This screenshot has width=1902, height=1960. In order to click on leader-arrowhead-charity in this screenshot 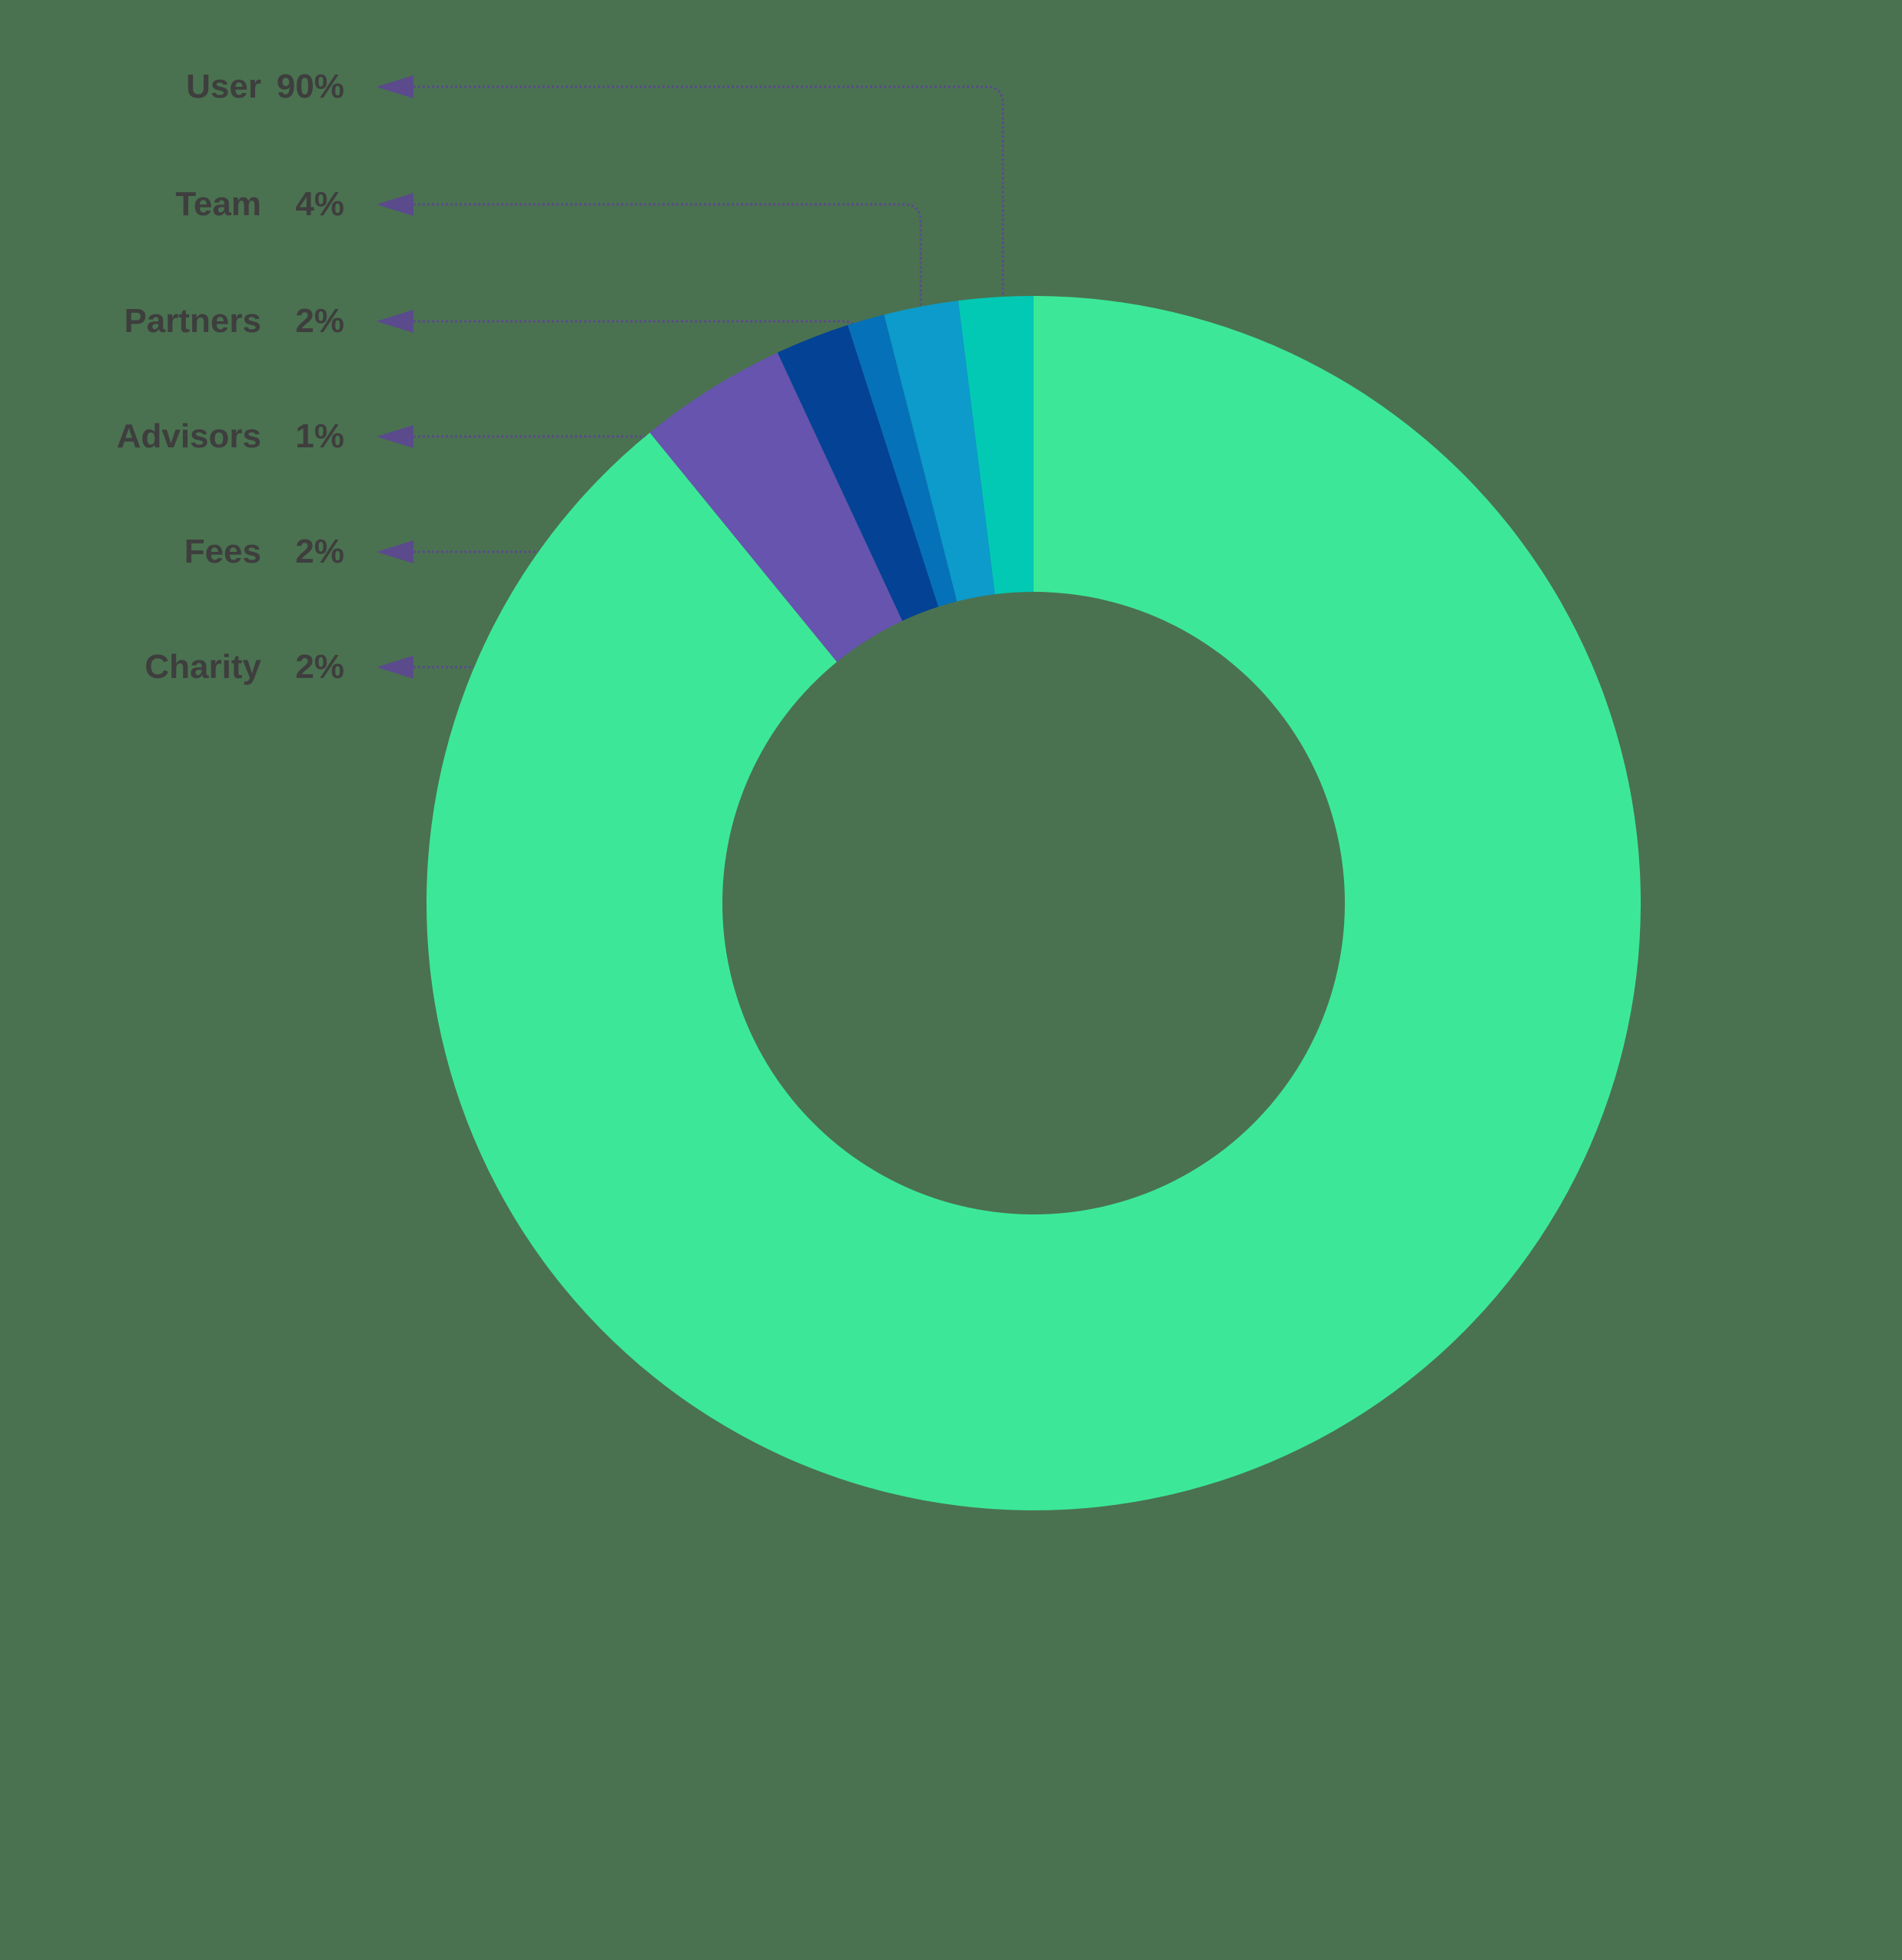, I will do `click(395, 667)`.